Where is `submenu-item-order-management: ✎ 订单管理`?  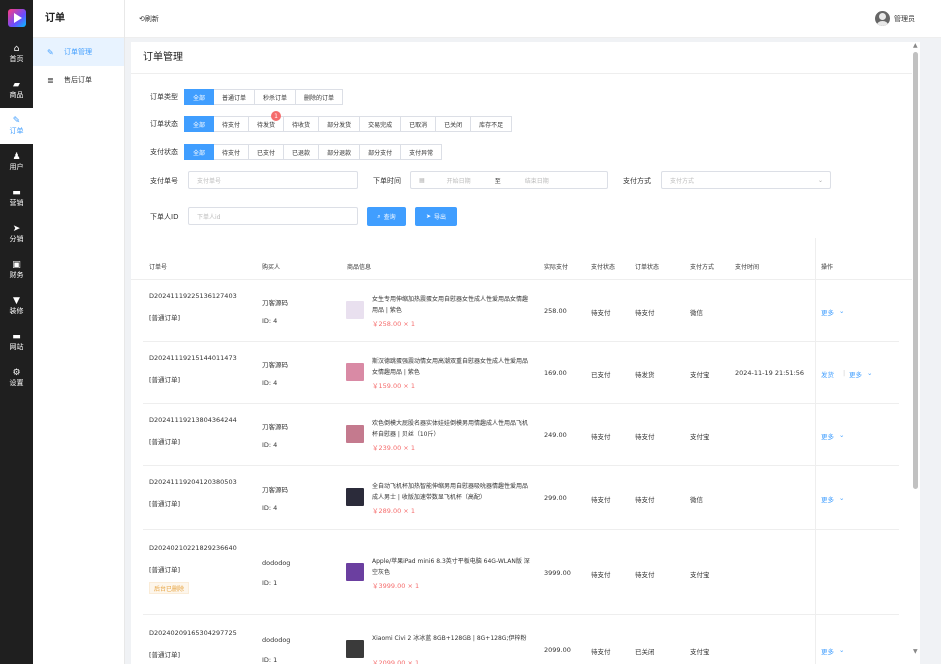 submenu-item-order-management: ✎ 订单管理 is located at coordinates (78, 52).